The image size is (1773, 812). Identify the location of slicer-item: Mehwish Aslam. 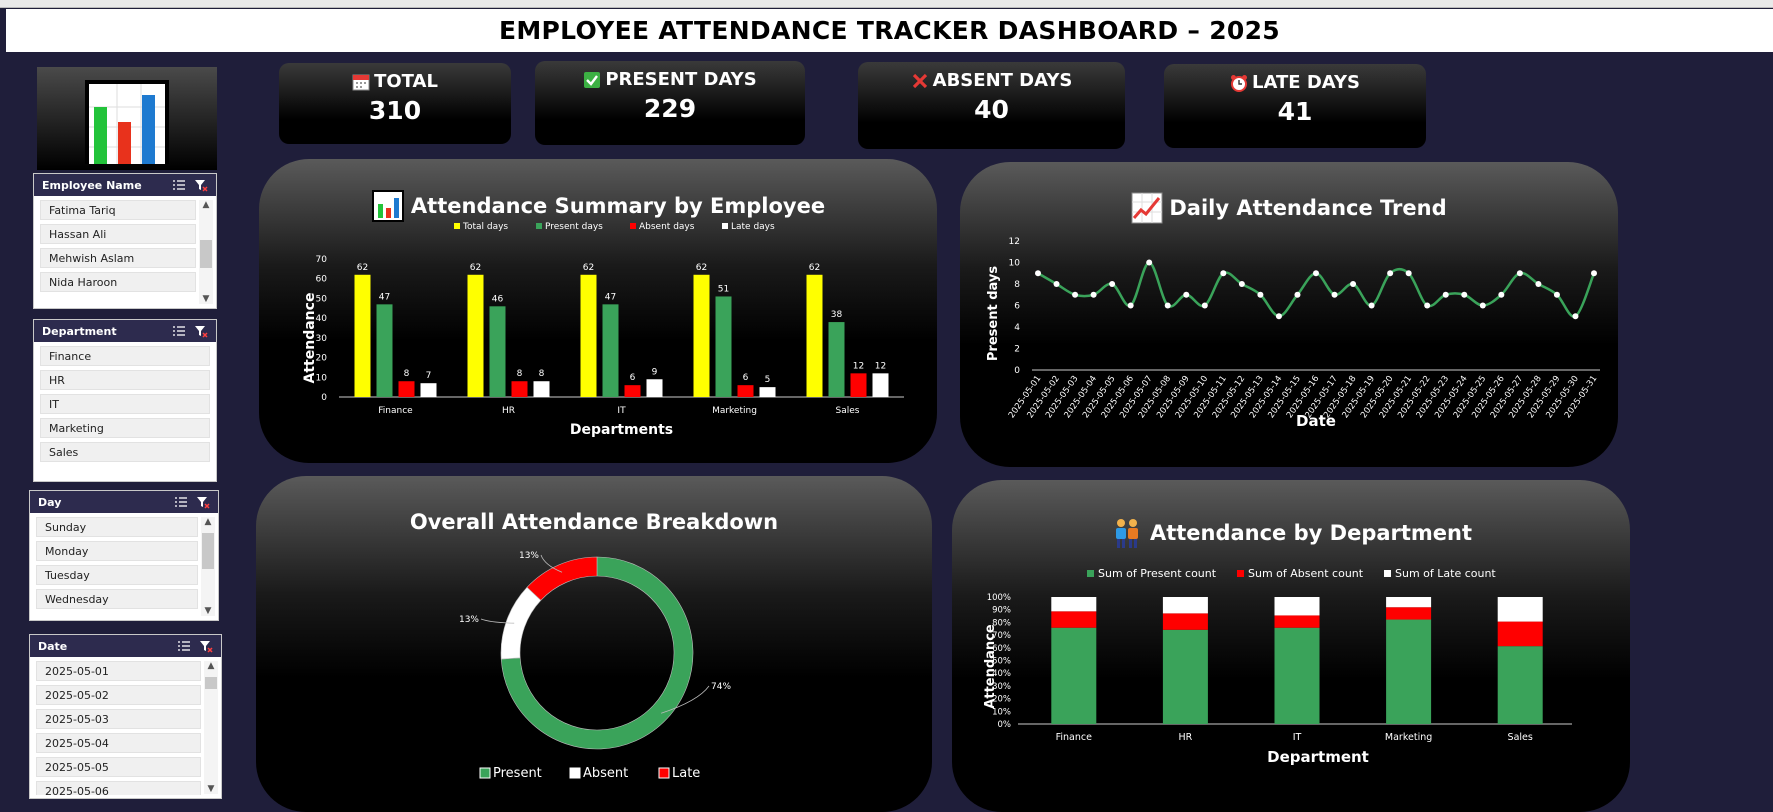
(118, 258).